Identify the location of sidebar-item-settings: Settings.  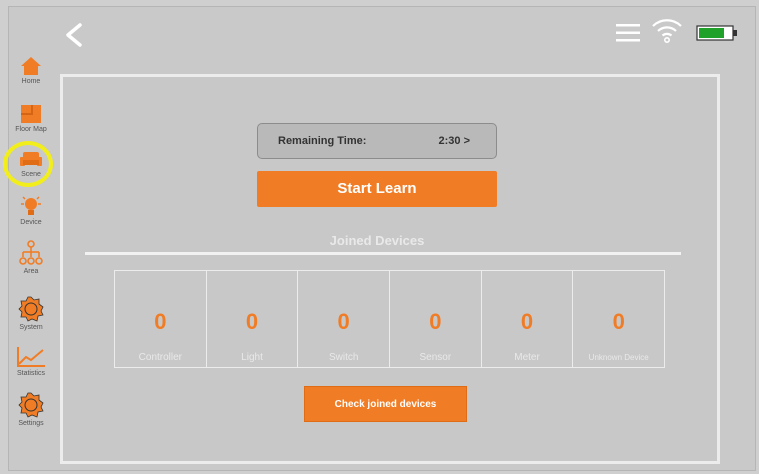
(31, 415).